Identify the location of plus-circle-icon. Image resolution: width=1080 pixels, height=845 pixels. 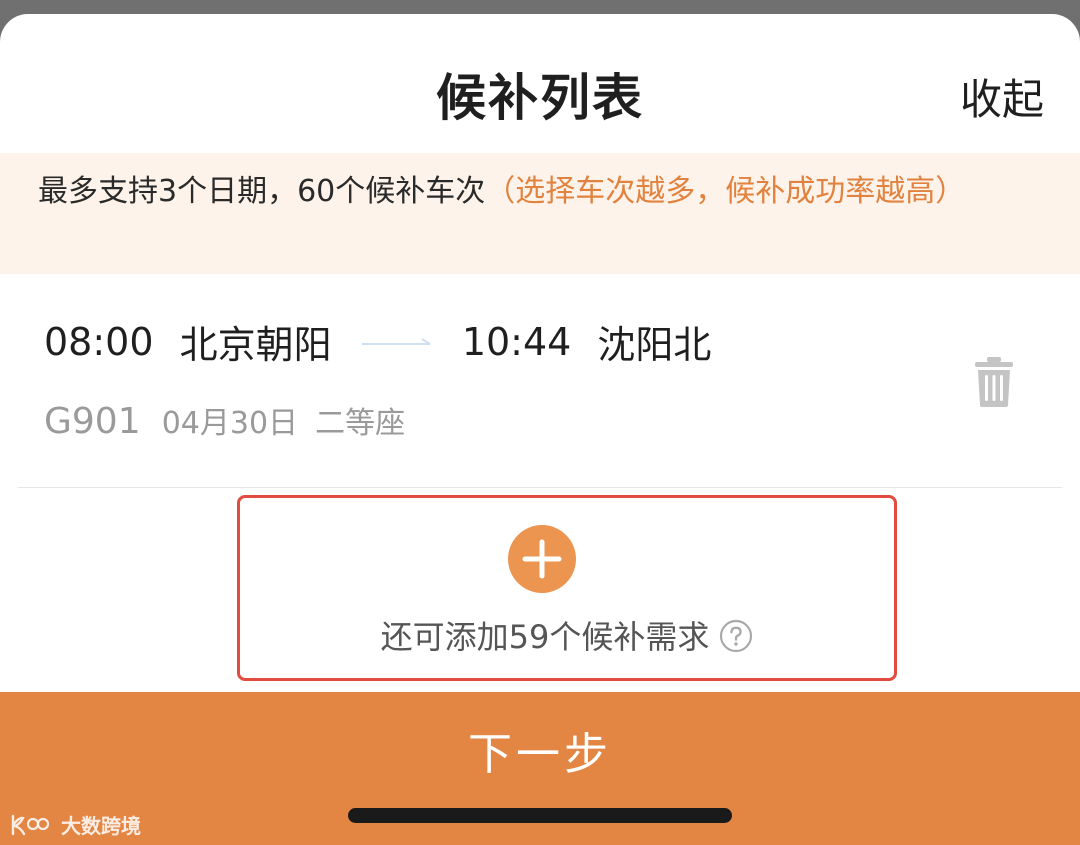
(542, 559).